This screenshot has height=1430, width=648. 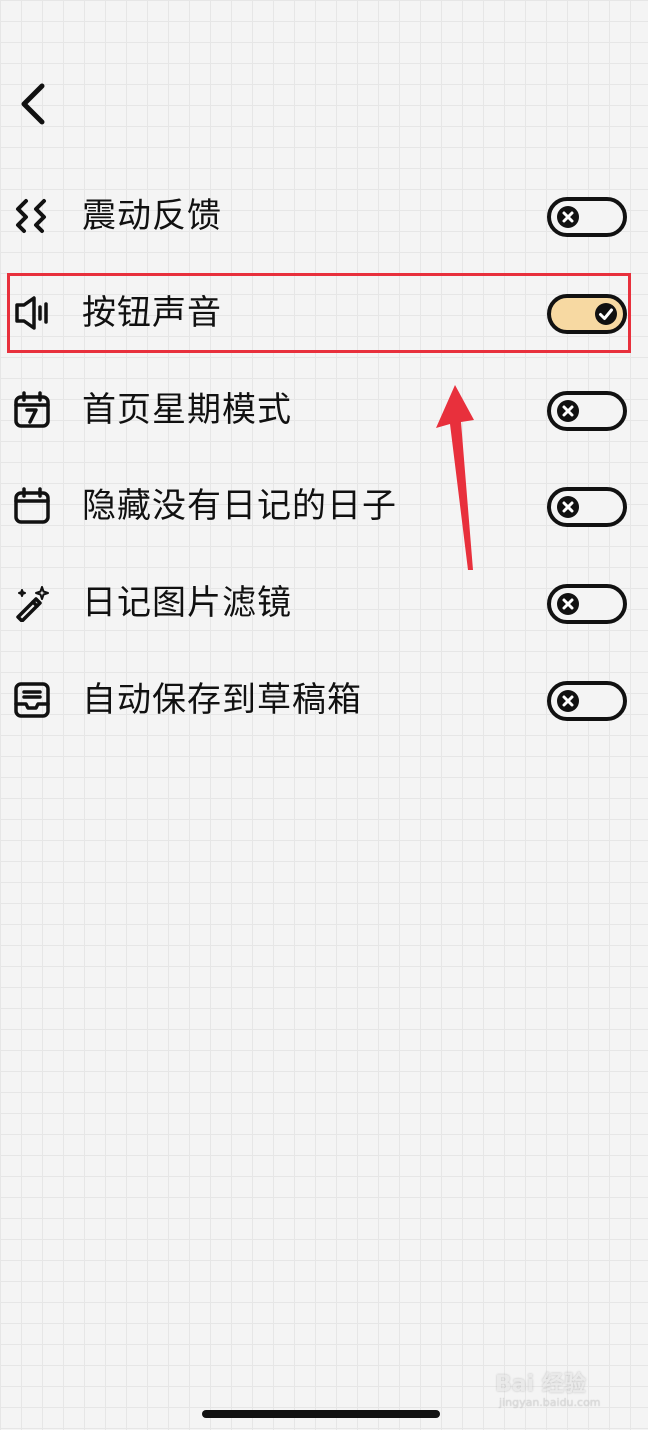 I want to click on setting-label: 首页星期模式, so click(x=187, y=410).